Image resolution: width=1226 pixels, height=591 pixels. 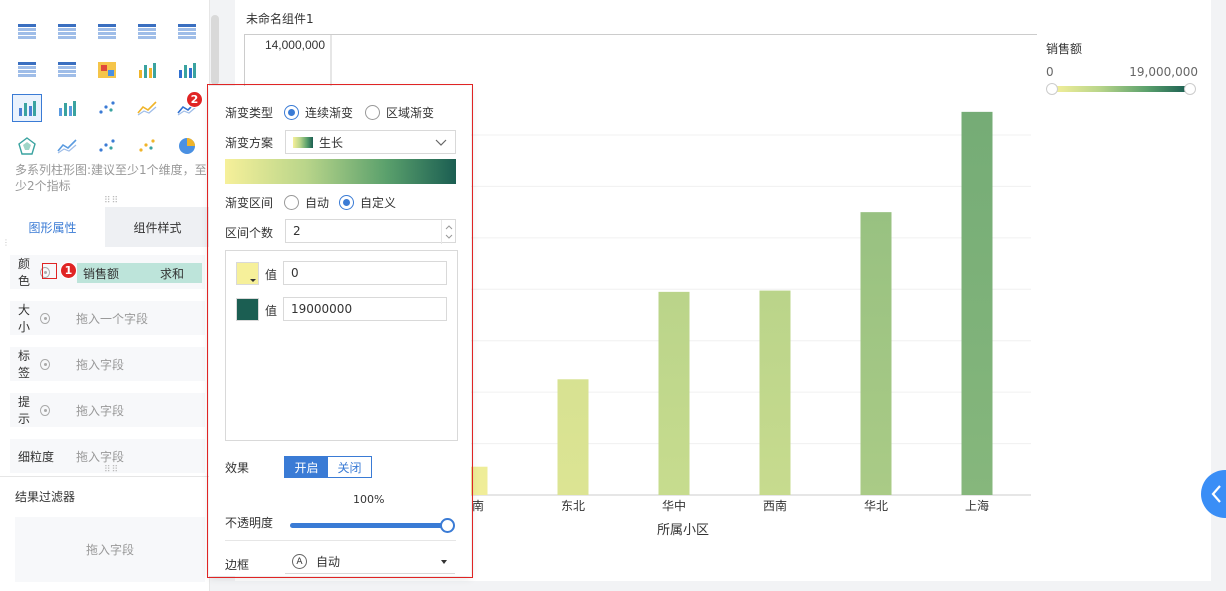 I want to click on bar-东北, so click(x=573, y=437).